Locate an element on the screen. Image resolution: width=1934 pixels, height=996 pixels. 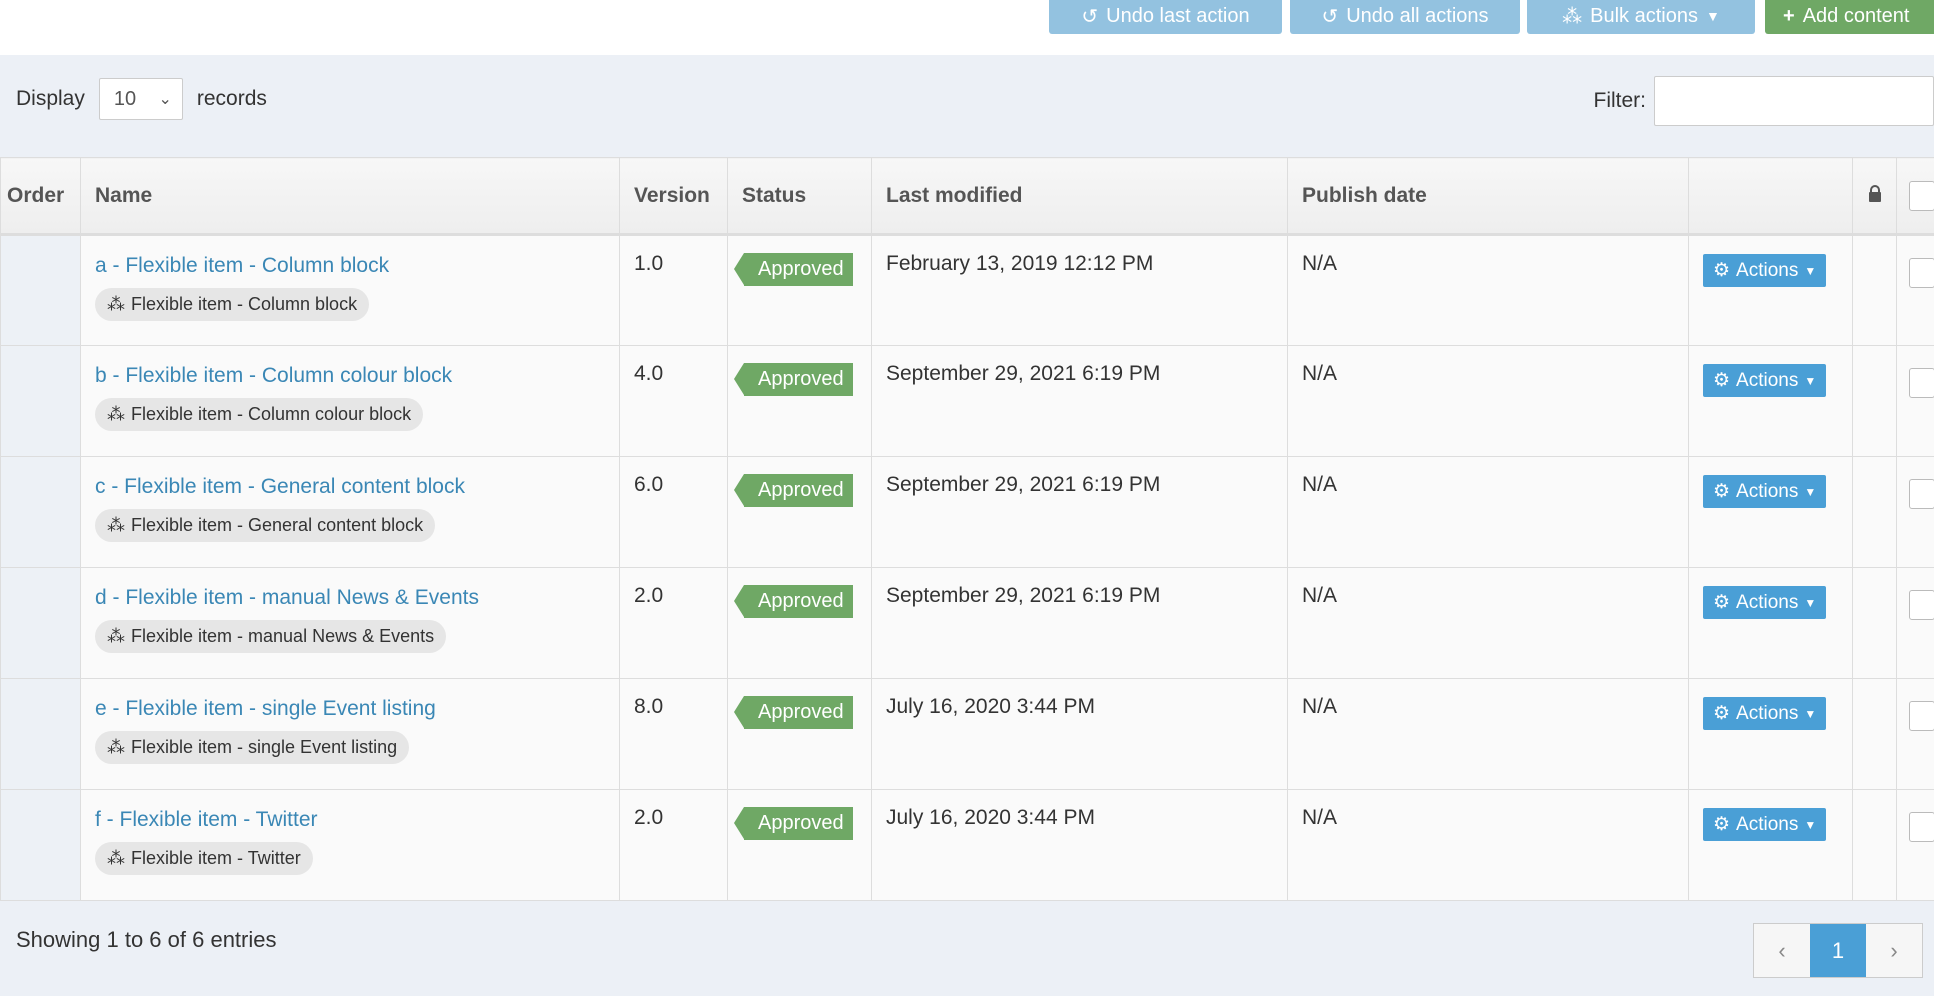
records-per-page-select: 10 ⌄ is located at coordinates (140, 99).